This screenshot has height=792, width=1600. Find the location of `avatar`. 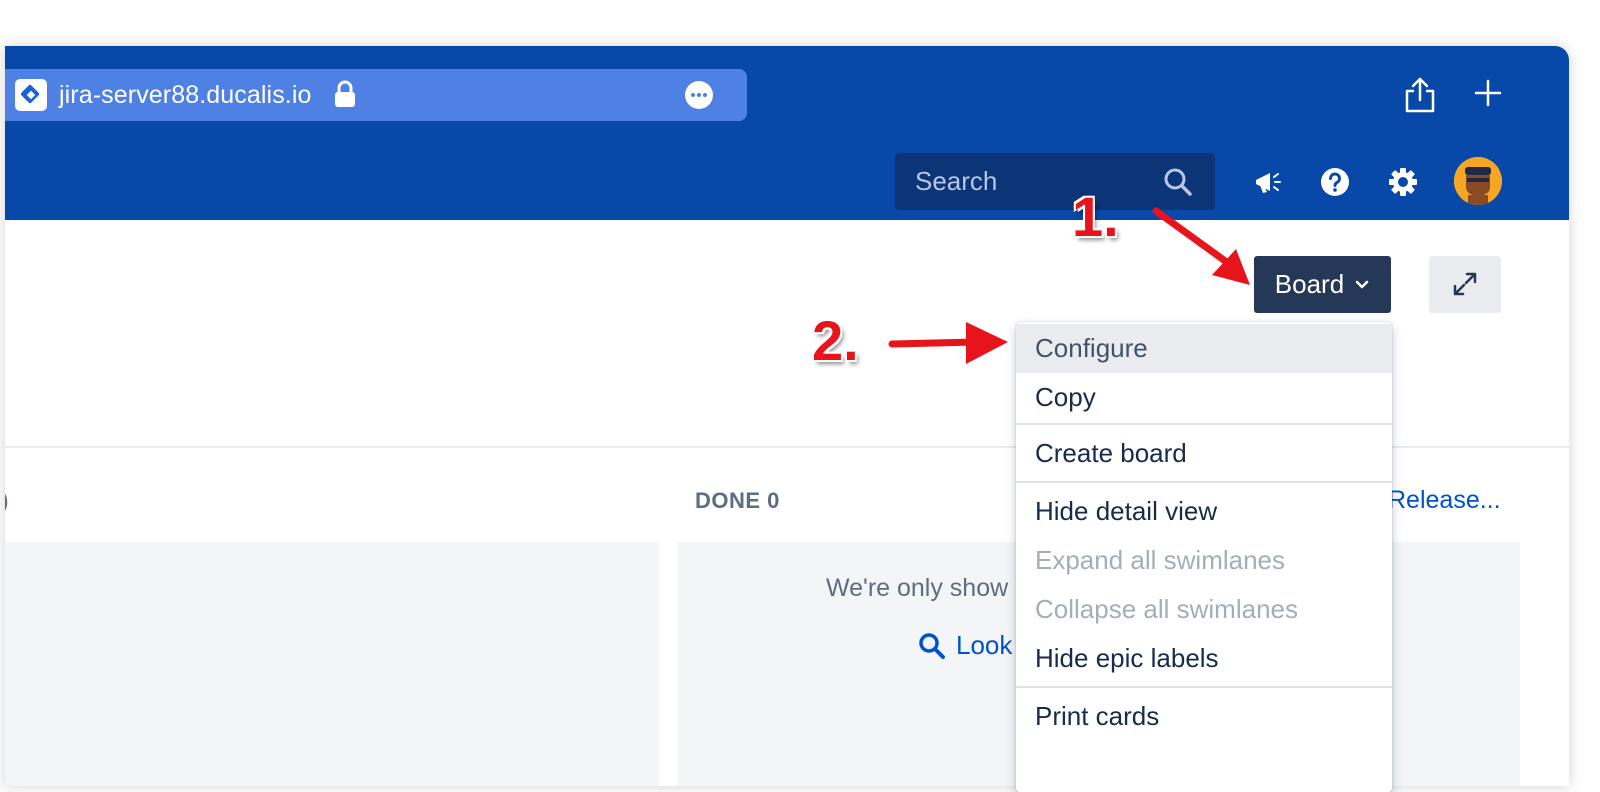

avatar is located at coordinates (1478, 181).